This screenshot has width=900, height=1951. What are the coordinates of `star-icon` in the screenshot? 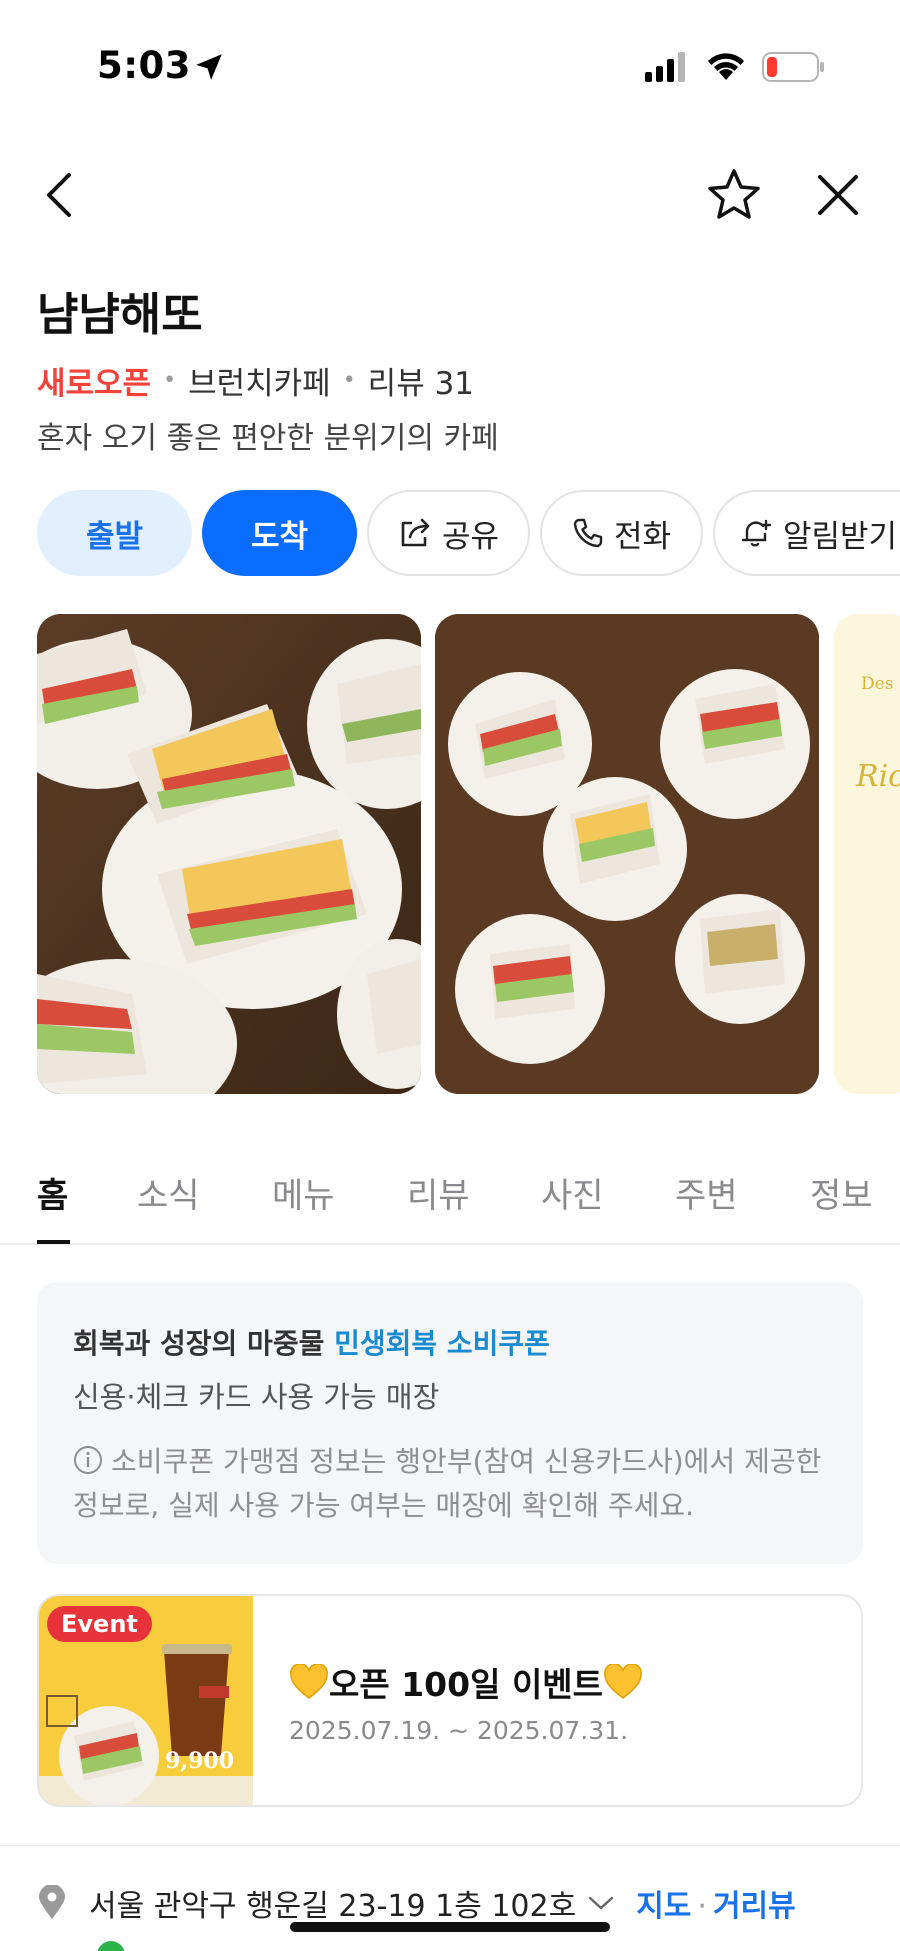 It's located at (734, 194).